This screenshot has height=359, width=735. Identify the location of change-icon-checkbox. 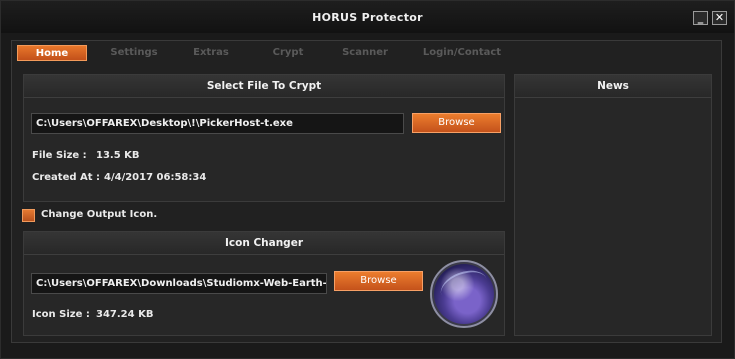
(28, 215).